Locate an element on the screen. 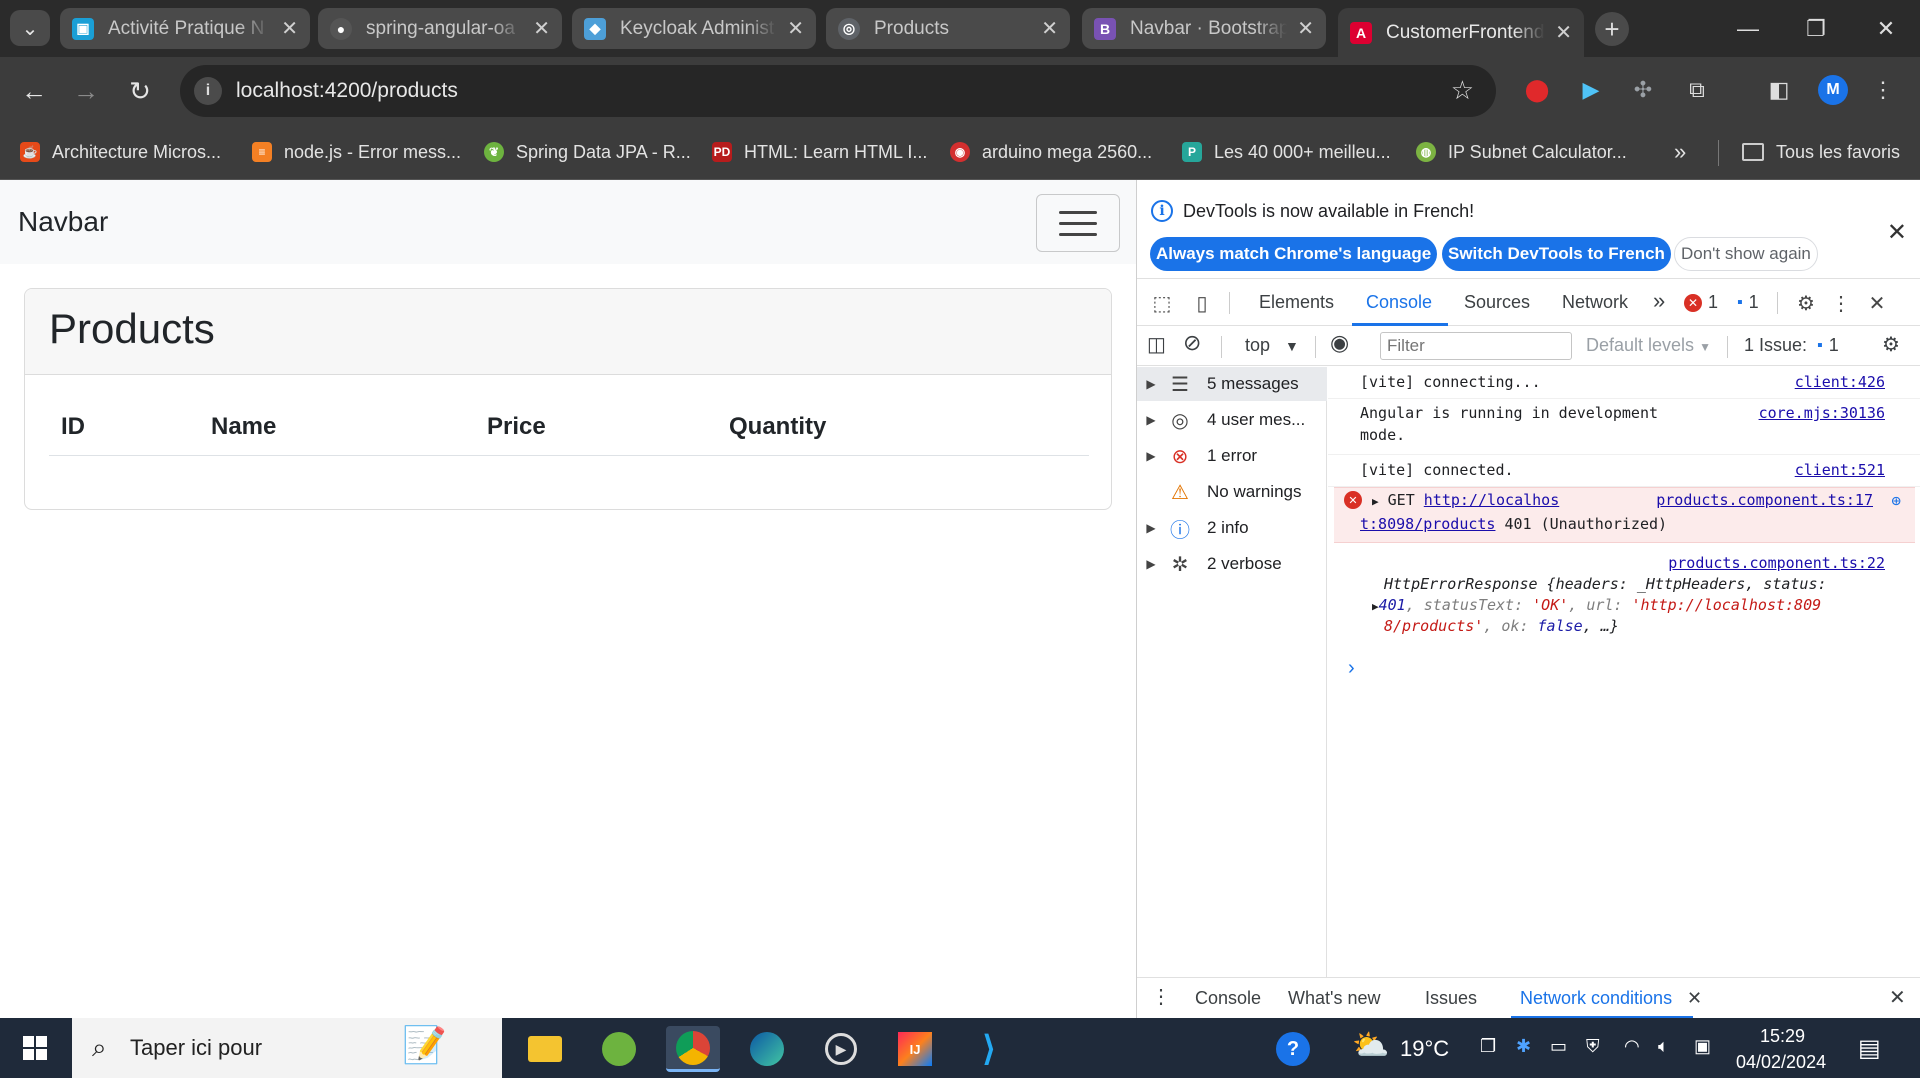 This screenshot has width=1920, height=1078. chrome-icon is located at coordinates (693, 1049).